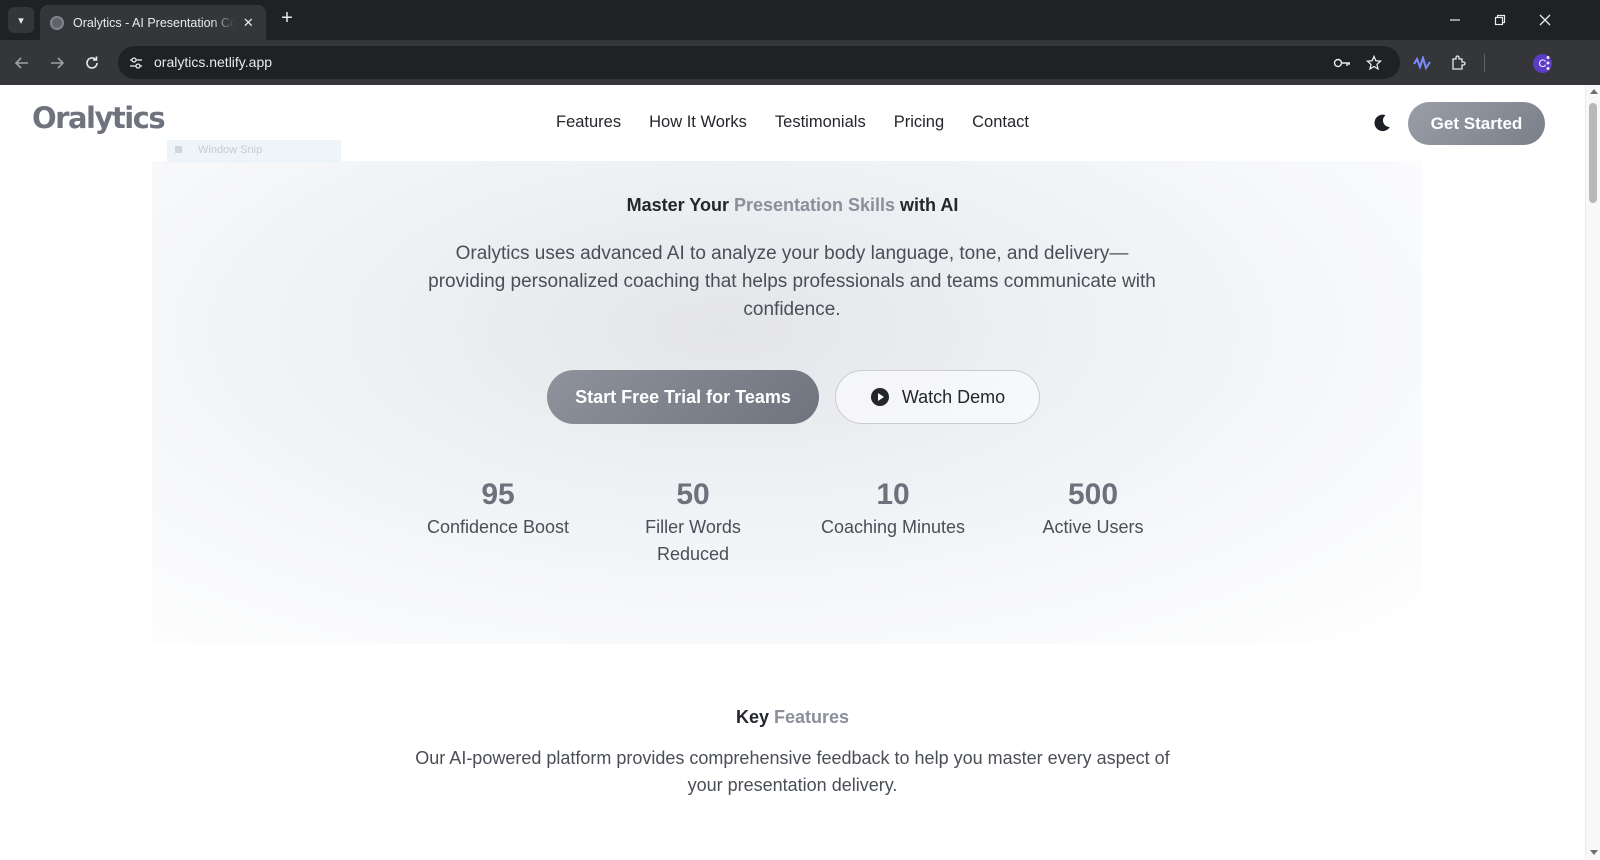  Describe the element at coordinates (21, 20) in the screenshot. I see `tab-search-icon: ▾` at that location.